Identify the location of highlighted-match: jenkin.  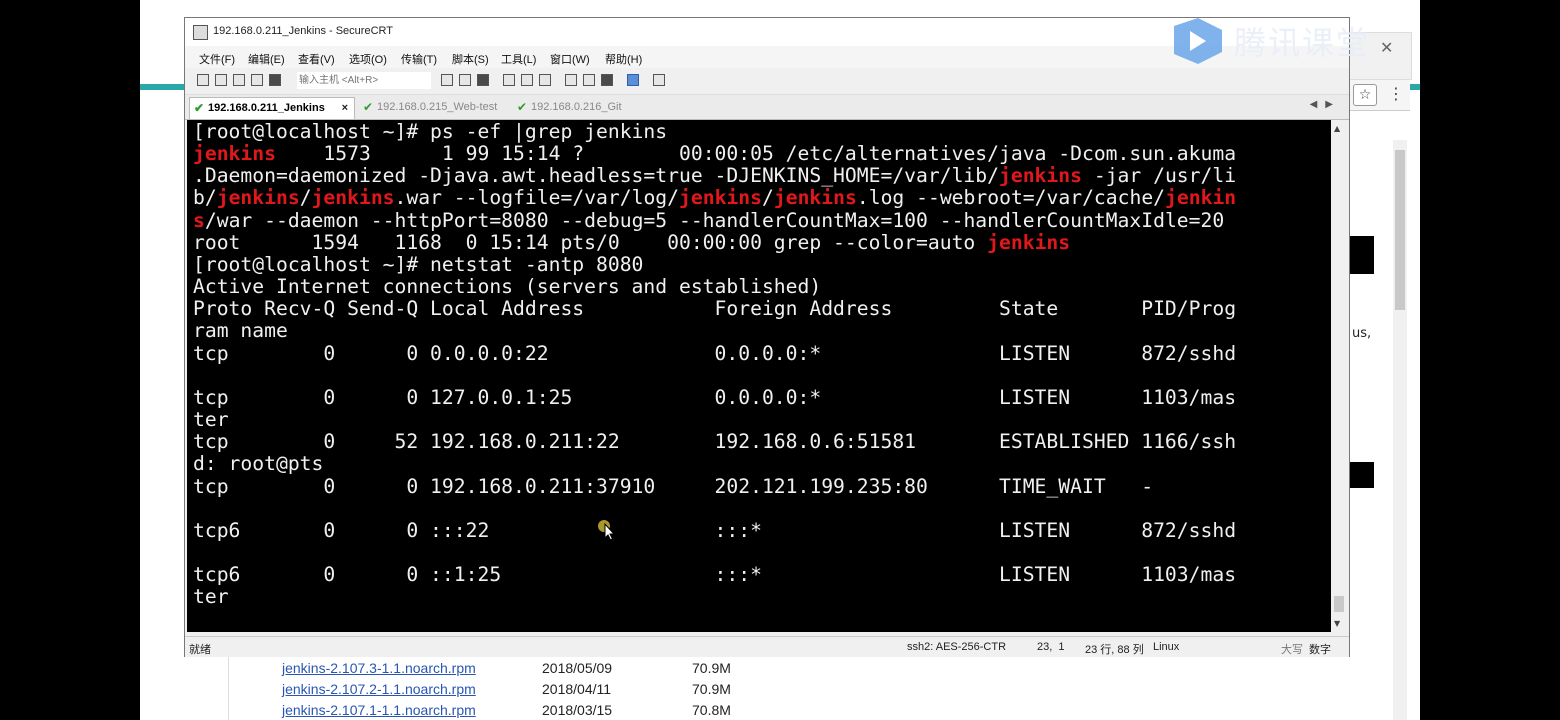
(1201, 198).